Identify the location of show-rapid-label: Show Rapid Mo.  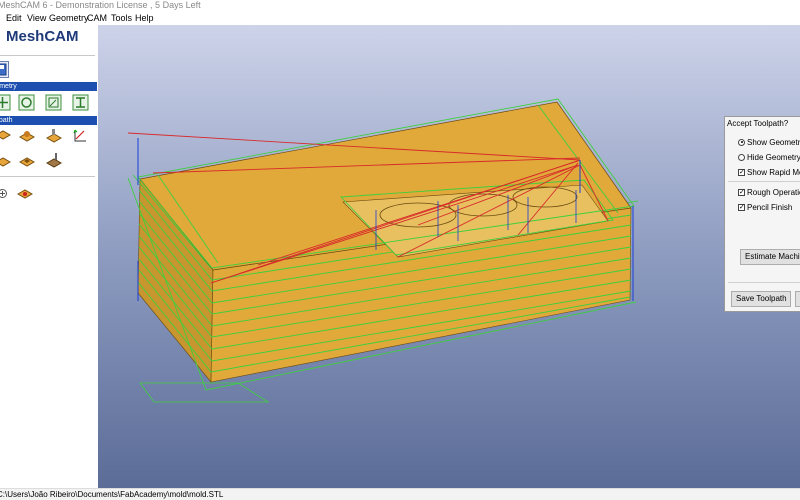
(773, 172).